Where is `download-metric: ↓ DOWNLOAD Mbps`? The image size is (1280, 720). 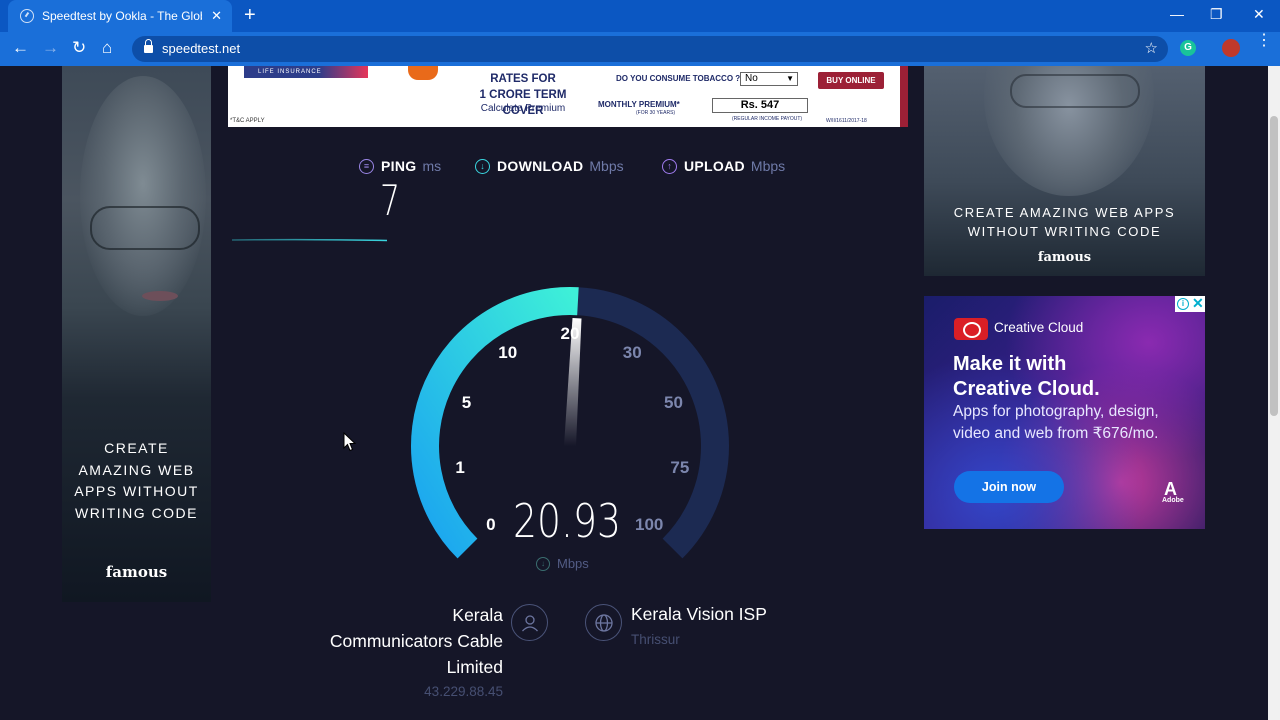 download-metric: ↓ DOWNLOAD Mbps is located at coordinates (549, 166).